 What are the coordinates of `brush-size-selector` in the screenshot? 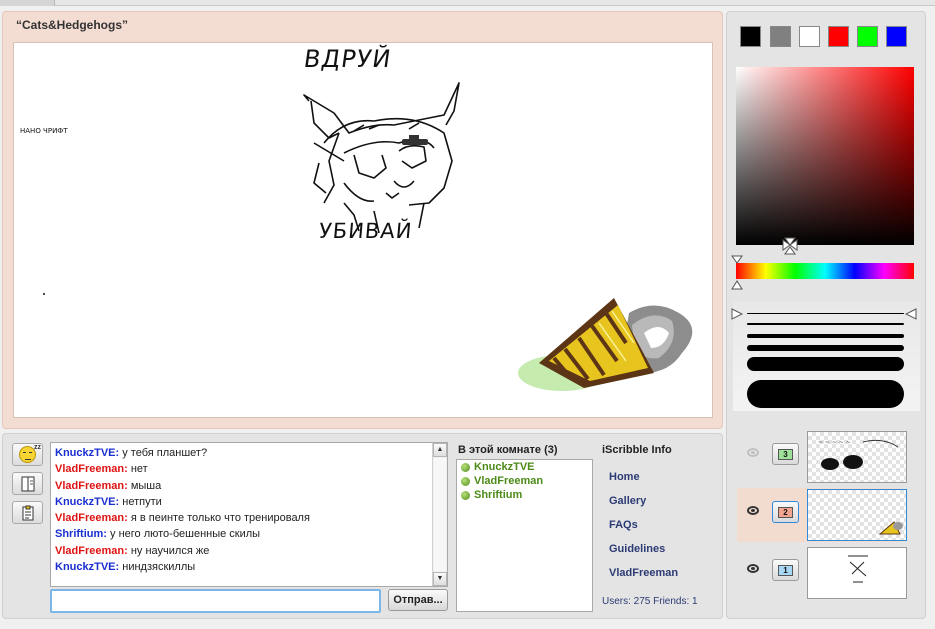 It's located at (826, 356).